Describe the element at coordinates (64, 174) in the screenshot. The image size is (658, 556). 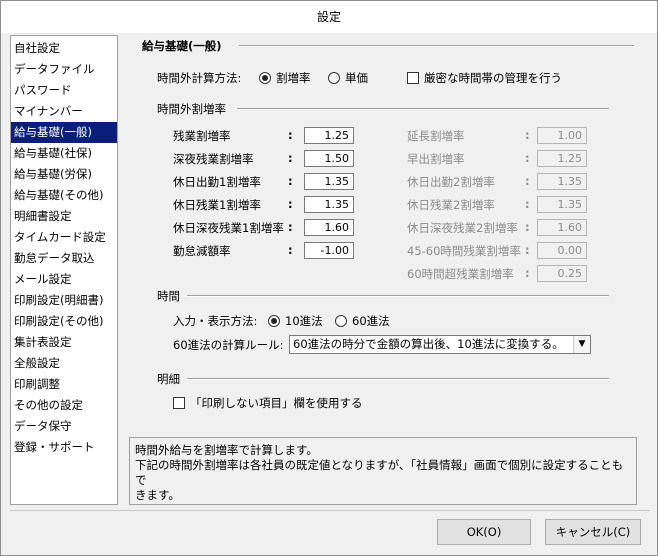
I see `sidebar-item-salary-labor: 給与基礎(労保)` at that location.